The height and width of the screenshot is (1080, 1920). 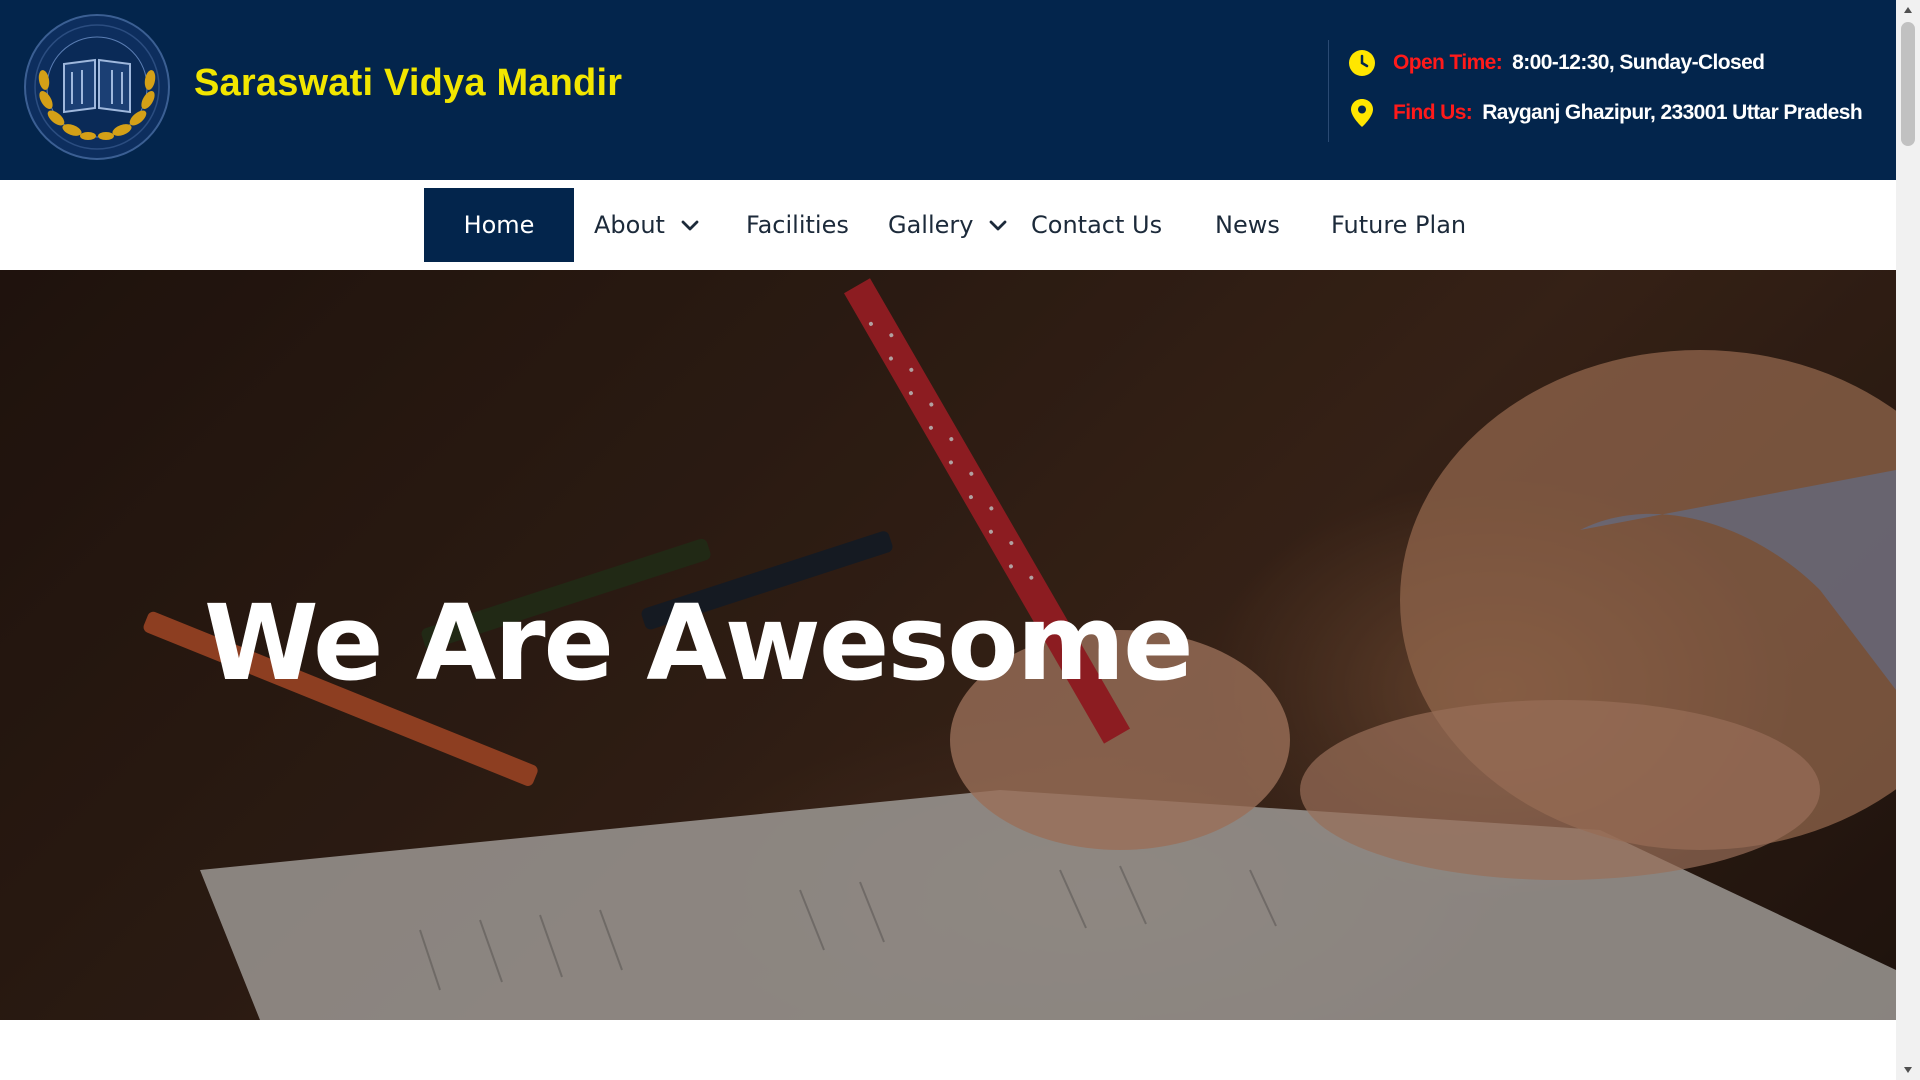 I want to click on nav-news-label: News, so click(x=1247, y=225).